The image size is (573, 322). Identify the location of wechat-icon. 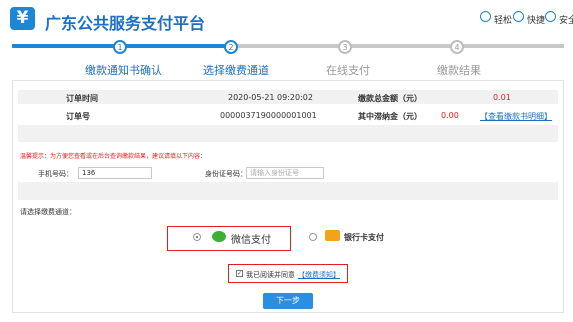
(219, 236).